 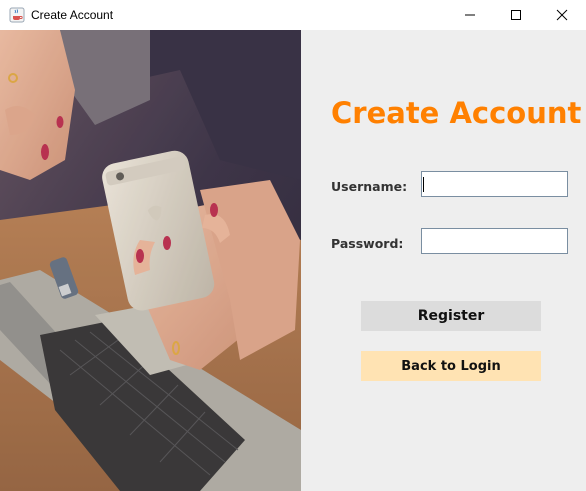 I want to click on minimize-icon, so click(x=470, y=15).